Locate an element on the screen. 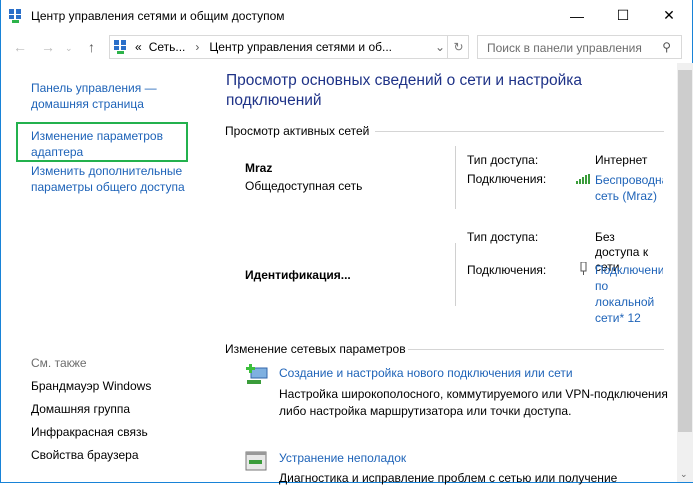 The height and width of the screenshot is (485, 693). new-connection-icon is located at coordinates (257, 374).